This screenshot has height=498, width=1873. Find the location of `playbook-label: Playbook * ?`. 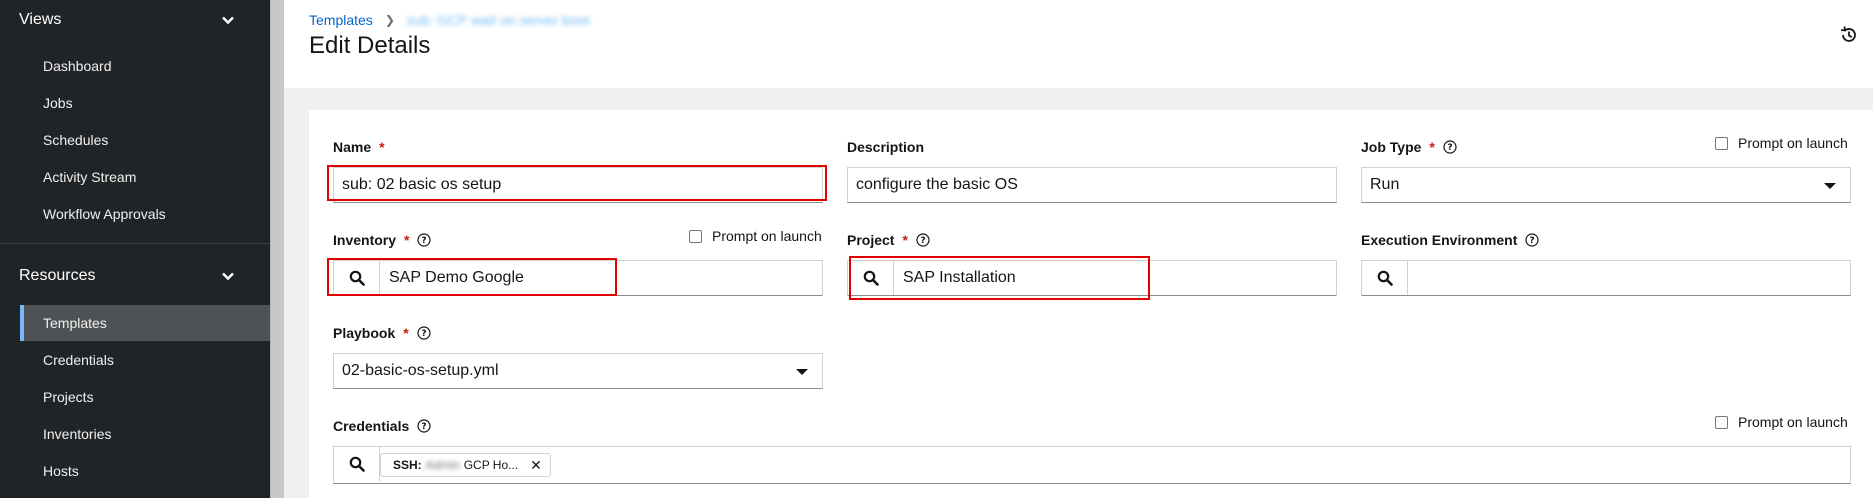

playbook-label: Playbook * ? is located at coordinates (382, 333).